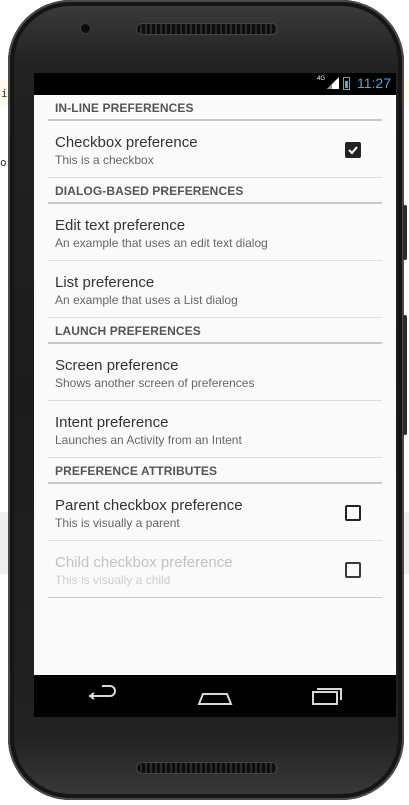 The image size is (409, 805). I want to click on preference-title: Child checkbox preference, so click(144, 562).